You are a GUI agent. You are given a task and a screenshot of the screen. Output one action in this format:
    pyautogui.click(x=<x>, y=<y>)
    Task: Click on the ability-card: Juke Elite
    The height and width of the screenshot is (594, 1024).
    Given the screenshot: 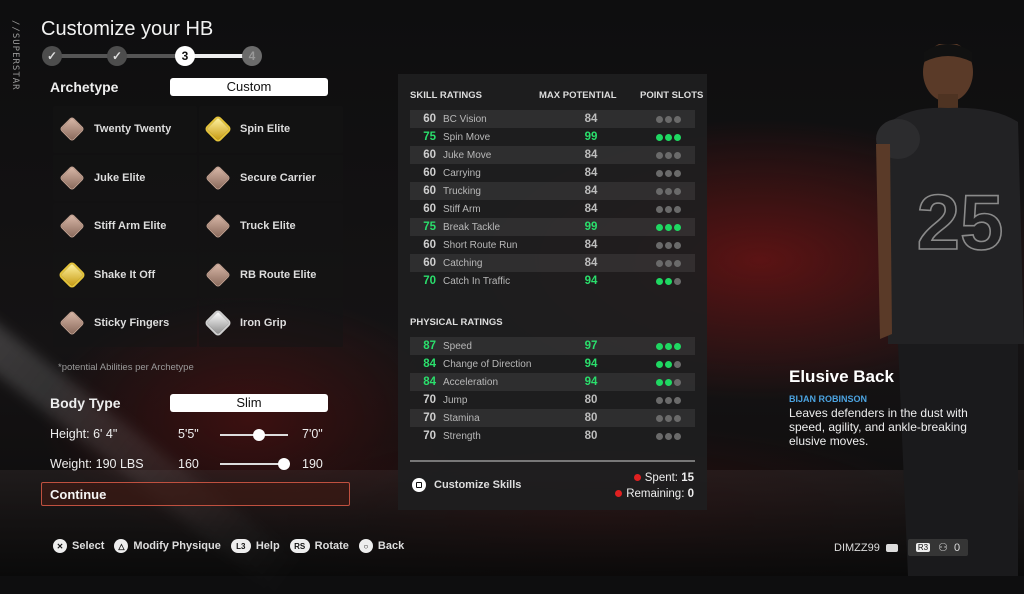 What is the action you would take?
    pyautogui.click(x=125, y=177)
    